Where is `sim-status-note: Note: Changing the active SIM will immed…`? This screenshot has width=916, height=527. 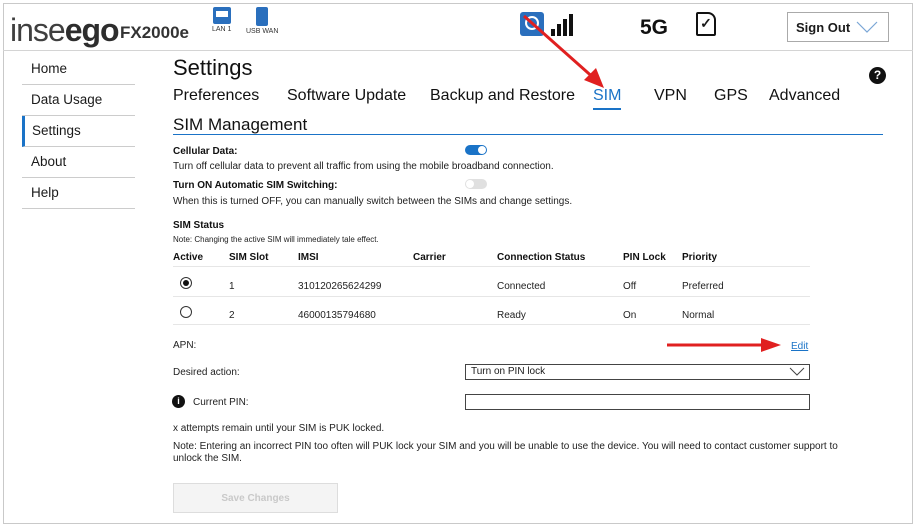 sim-status-note: Note: Changing the active SIM will immed… is located at coordinates (276, 239).